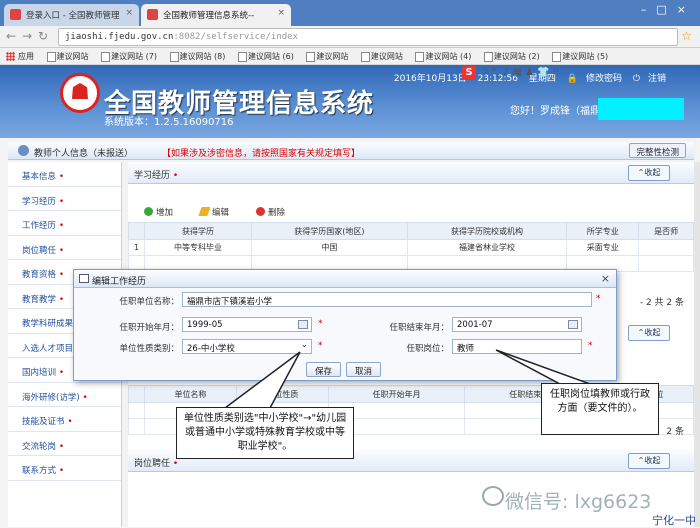 Image resolution: width=700 pixels, height=528 pixels. What do you see at coordinates (674, 520) in the screenshot?
I see `corner-text: 宁化一中` at bounding box center [674, 520].